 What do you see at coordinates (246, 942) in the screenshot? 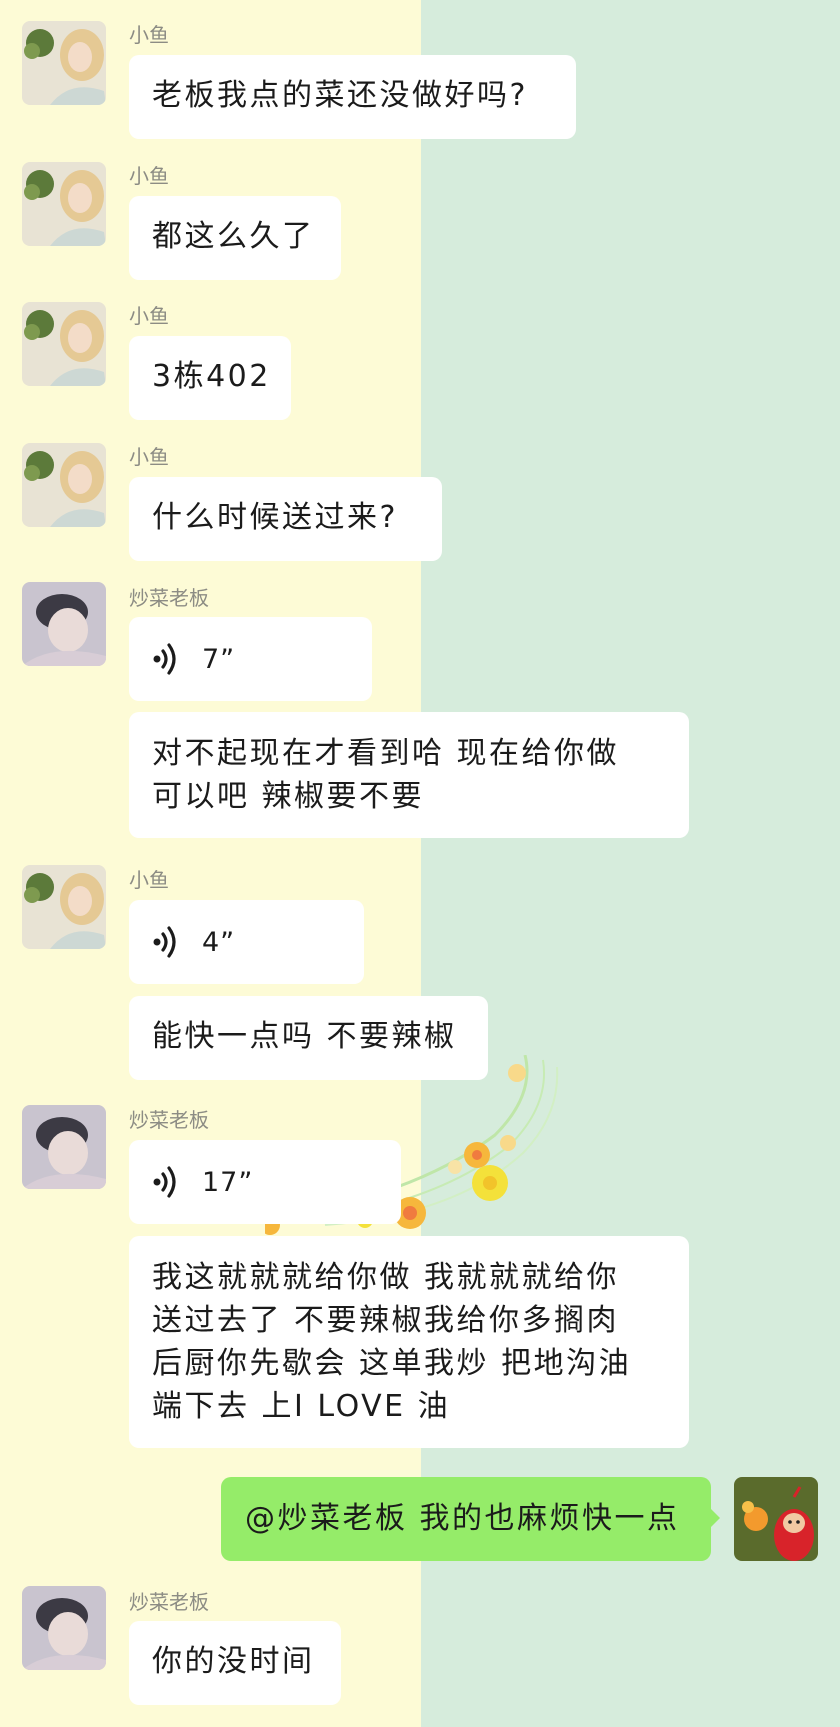
I see `voice-message: 4”` at bounding box center [246, 942].